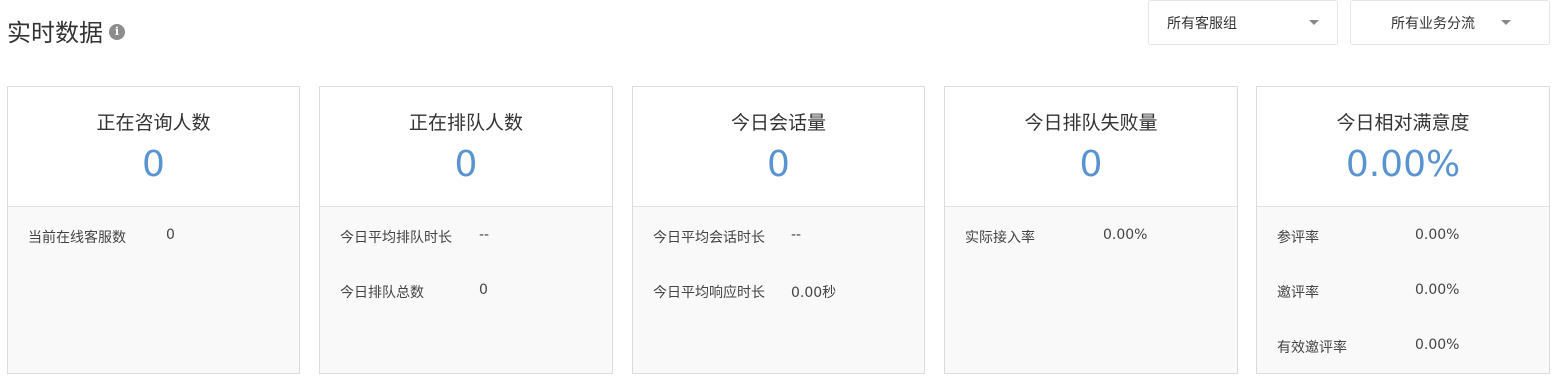  Describe the element at coordinates (382, 293) in the screenshot. I see `stat-label: 今日排队总数` at that location.